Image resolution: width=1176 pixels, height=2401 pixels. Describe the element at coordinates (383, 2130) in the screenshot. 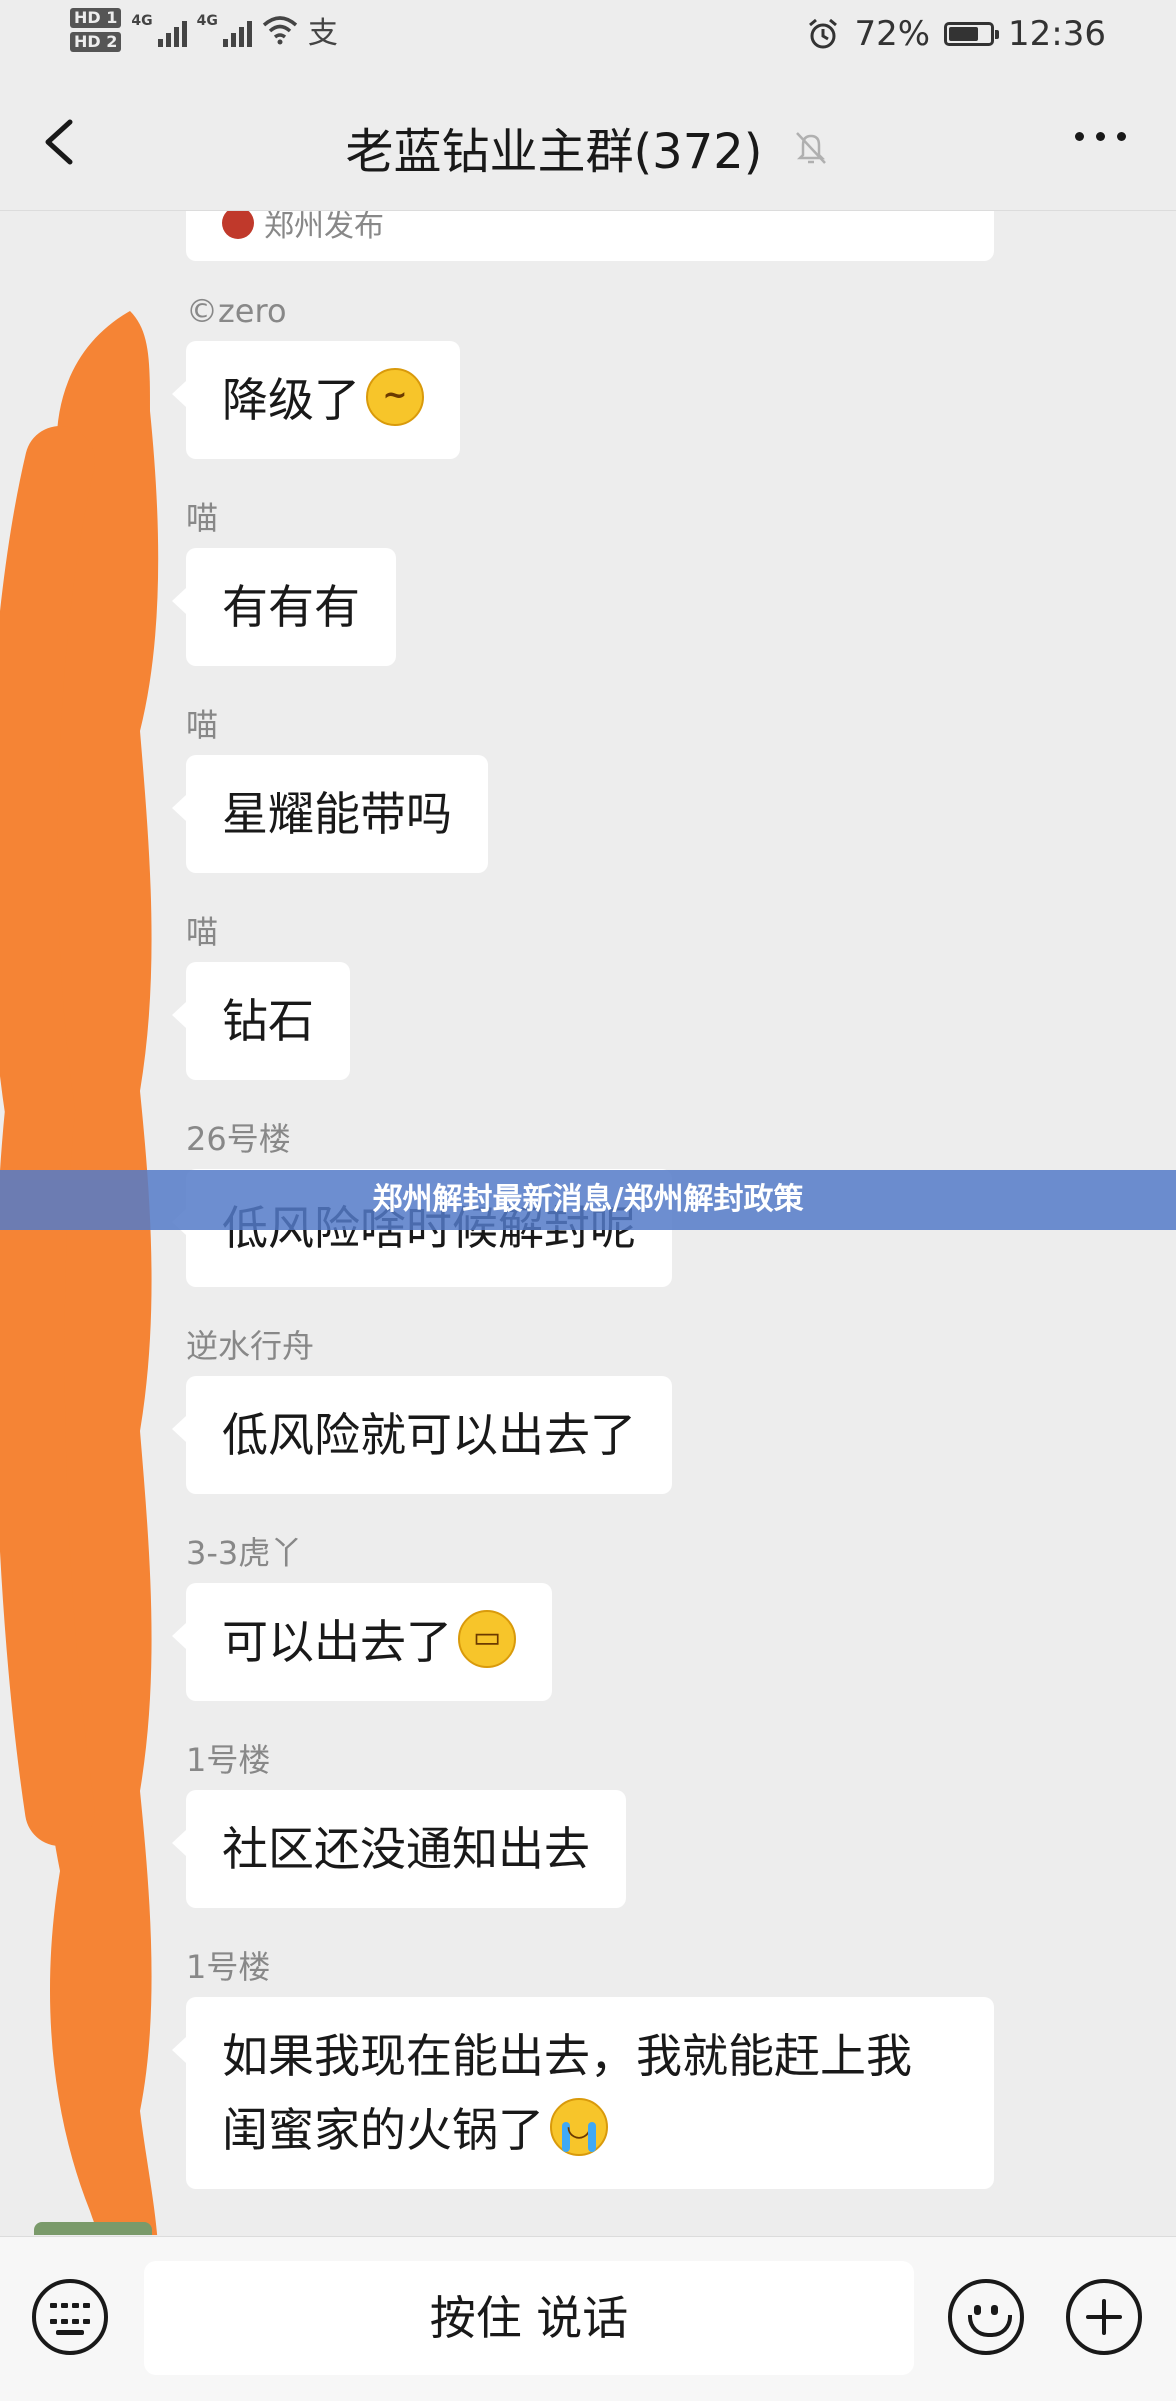

I see `message-text-line2: 闺蜜家的火锅了` at that location.